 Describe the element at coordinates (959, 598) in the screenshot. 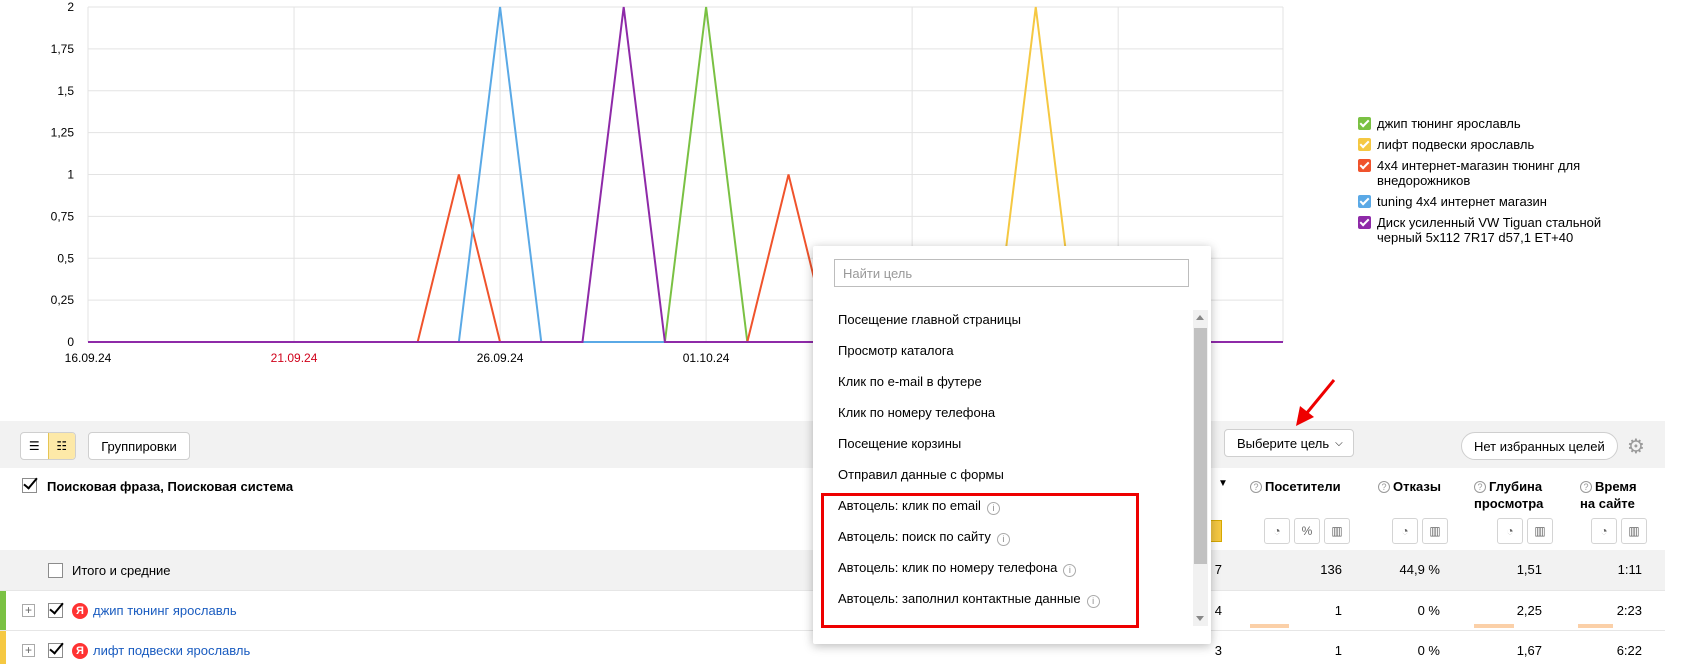

I see `goal-option-label: Автоцель: заполнил контактные данные` at that location.